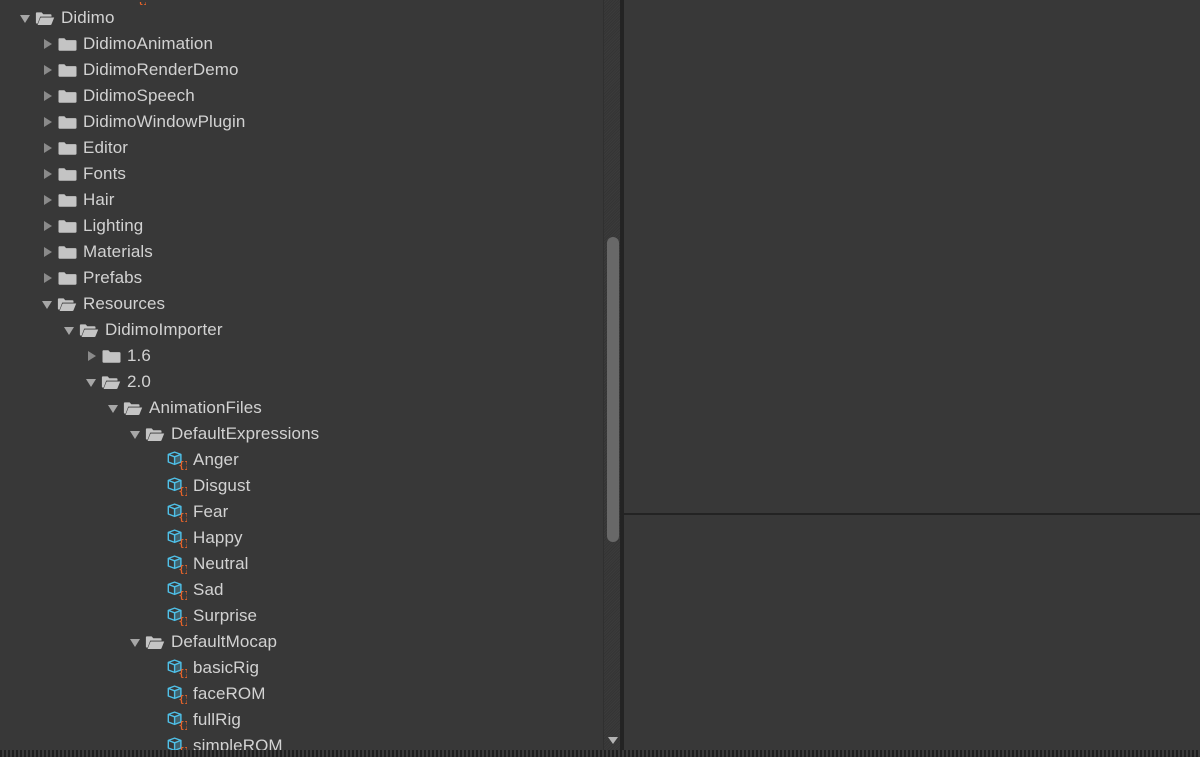 This screenshot has width=1200, height=757. What do you see at coordinates (301, 694) in the screenshot?
I see `tree-row: {} faceROM` at bounding box center [301, 694].